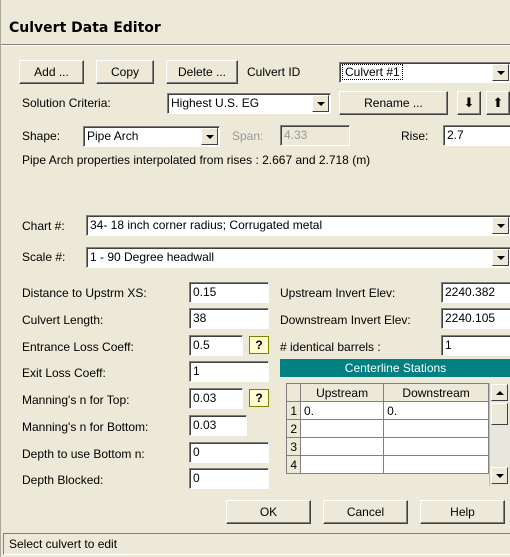 This screenshot has height=557, width=510. Describe the element at coordinates (248, 136) in the screenshot. I see `span-label: Span:` at that location.